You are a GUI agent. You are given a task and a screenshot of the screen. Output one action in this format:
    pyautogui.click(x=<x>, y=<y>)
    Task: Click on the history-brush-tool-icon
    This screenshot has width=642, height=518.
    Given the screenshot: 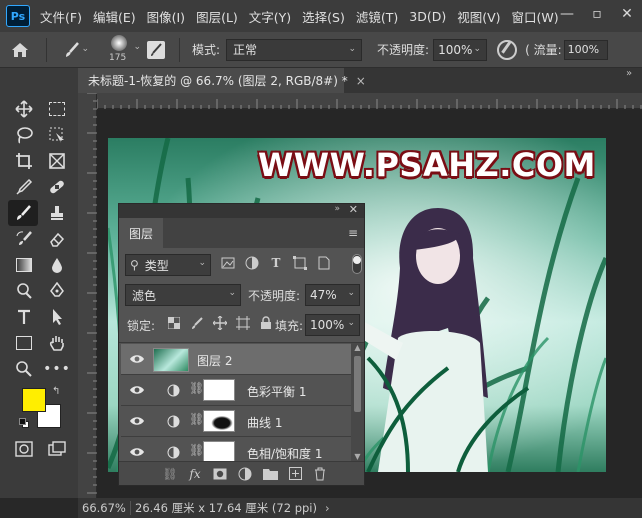 What is the action you would take?
    pyautogui.click(x=24, y=239)
    